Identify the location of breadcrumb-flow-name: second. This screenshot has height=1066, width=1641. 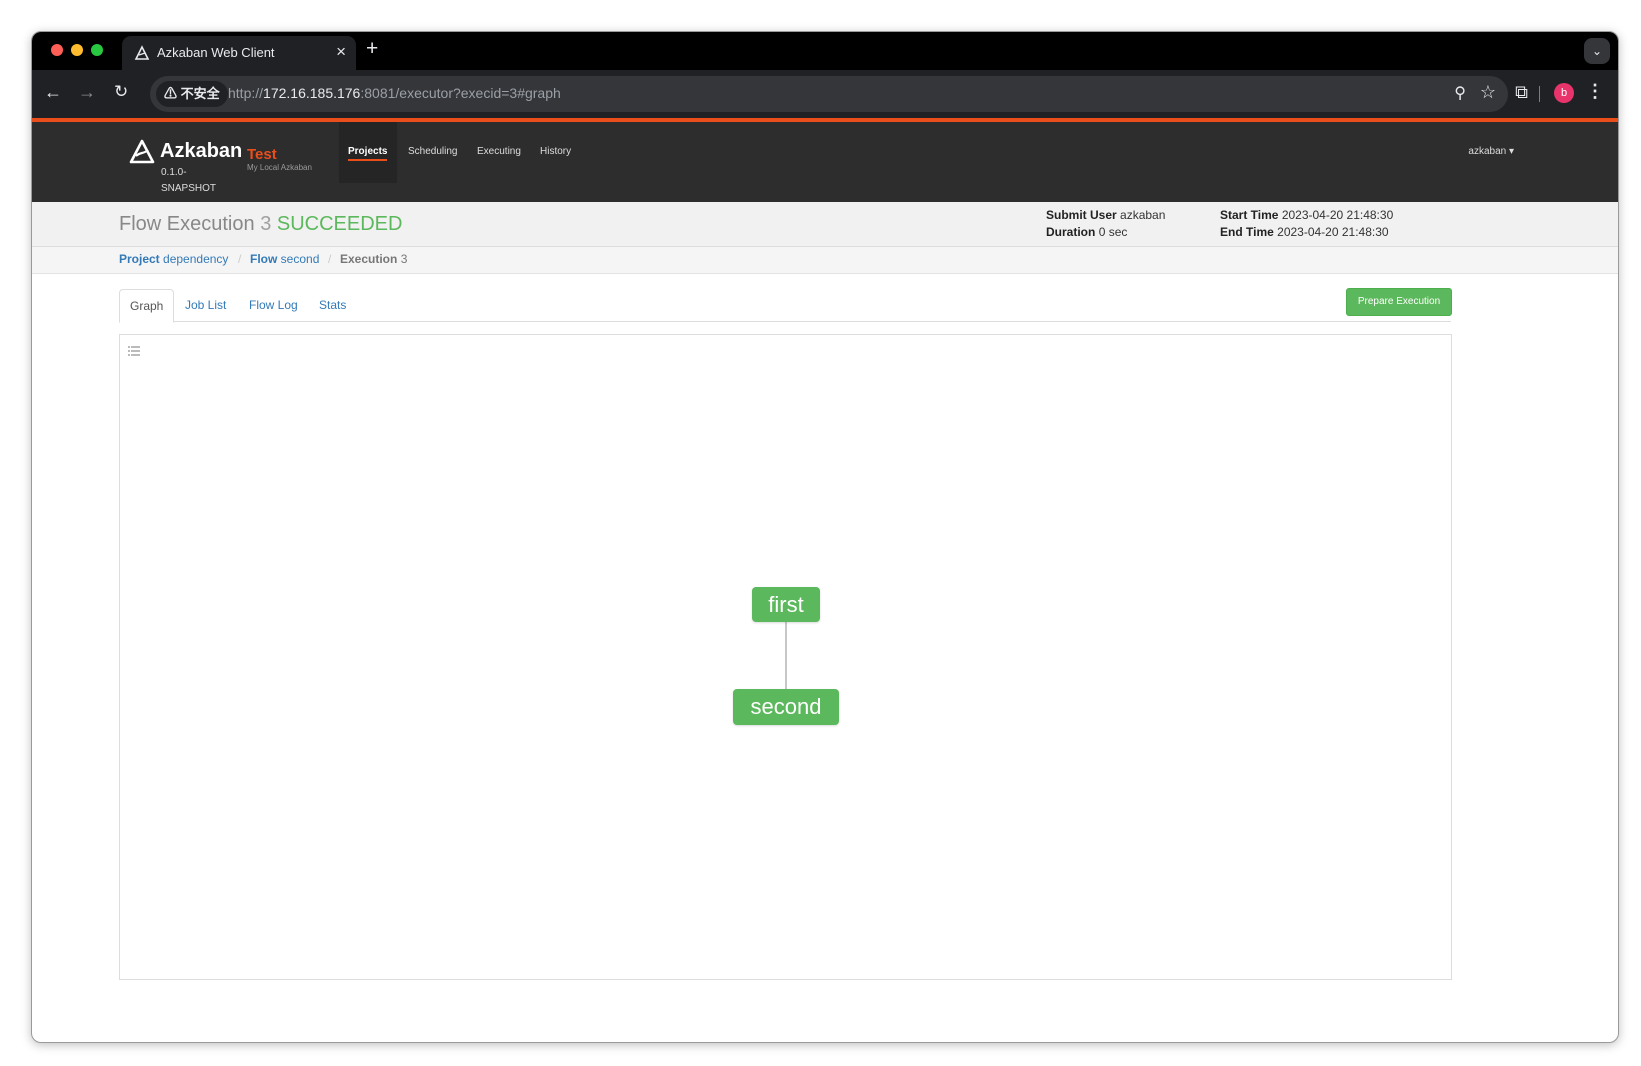
(300, 259).